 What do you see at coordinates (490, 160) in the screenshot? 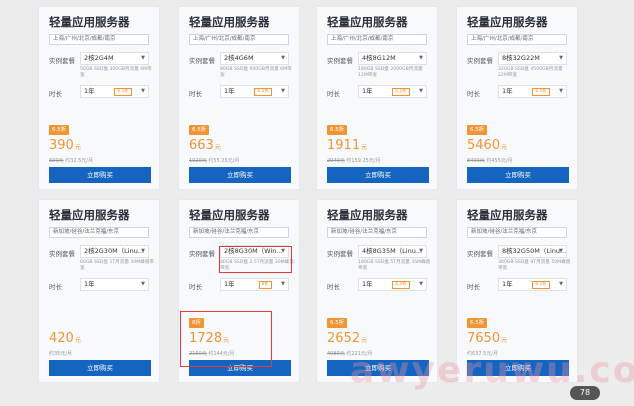
I see `original-price: 8400元 约455元/月` at bounding box center [490, 160].